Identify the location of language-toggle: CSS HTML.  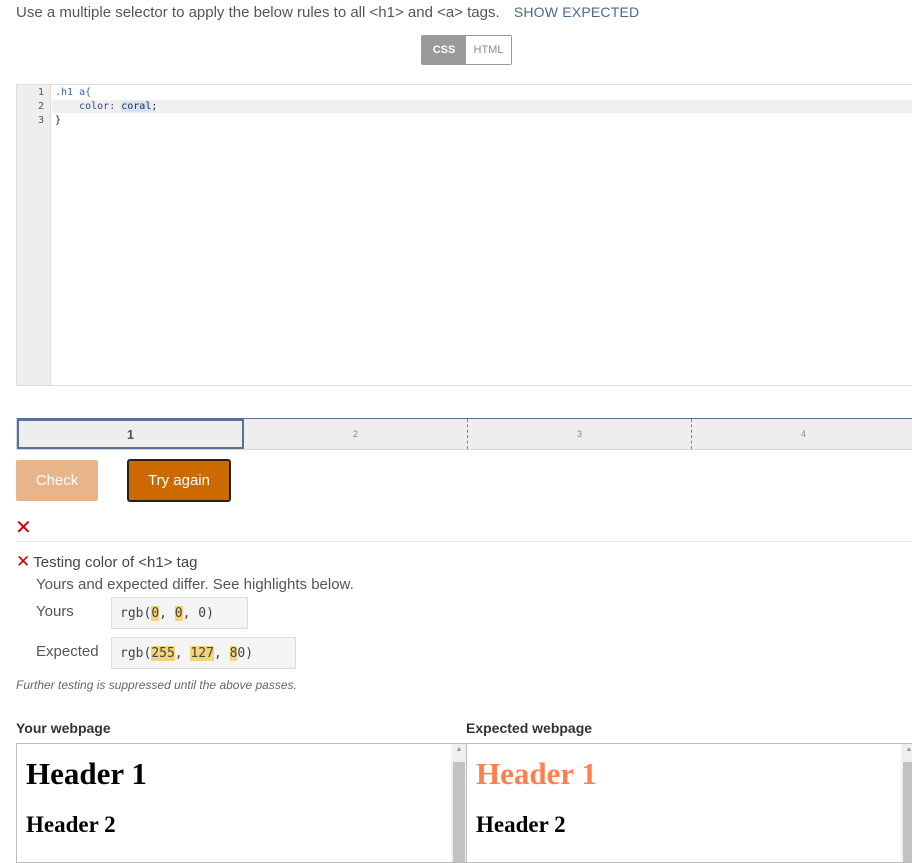
(466, 50).